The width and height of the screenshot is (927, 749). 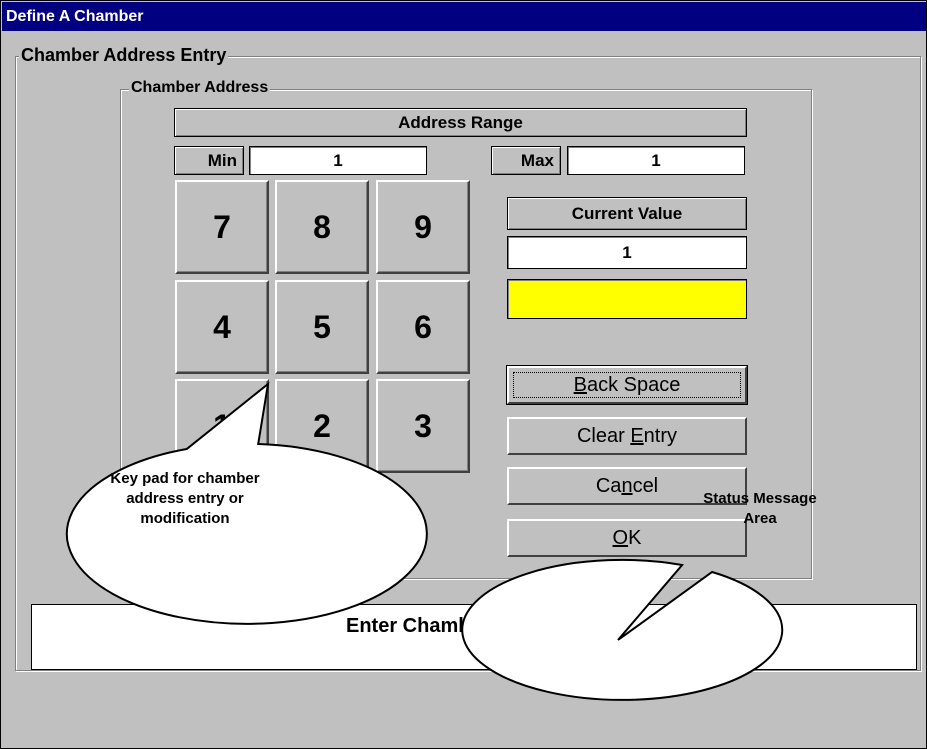 I want to click on status-callout-text: Status Message Area, so click(x=760, y=509).